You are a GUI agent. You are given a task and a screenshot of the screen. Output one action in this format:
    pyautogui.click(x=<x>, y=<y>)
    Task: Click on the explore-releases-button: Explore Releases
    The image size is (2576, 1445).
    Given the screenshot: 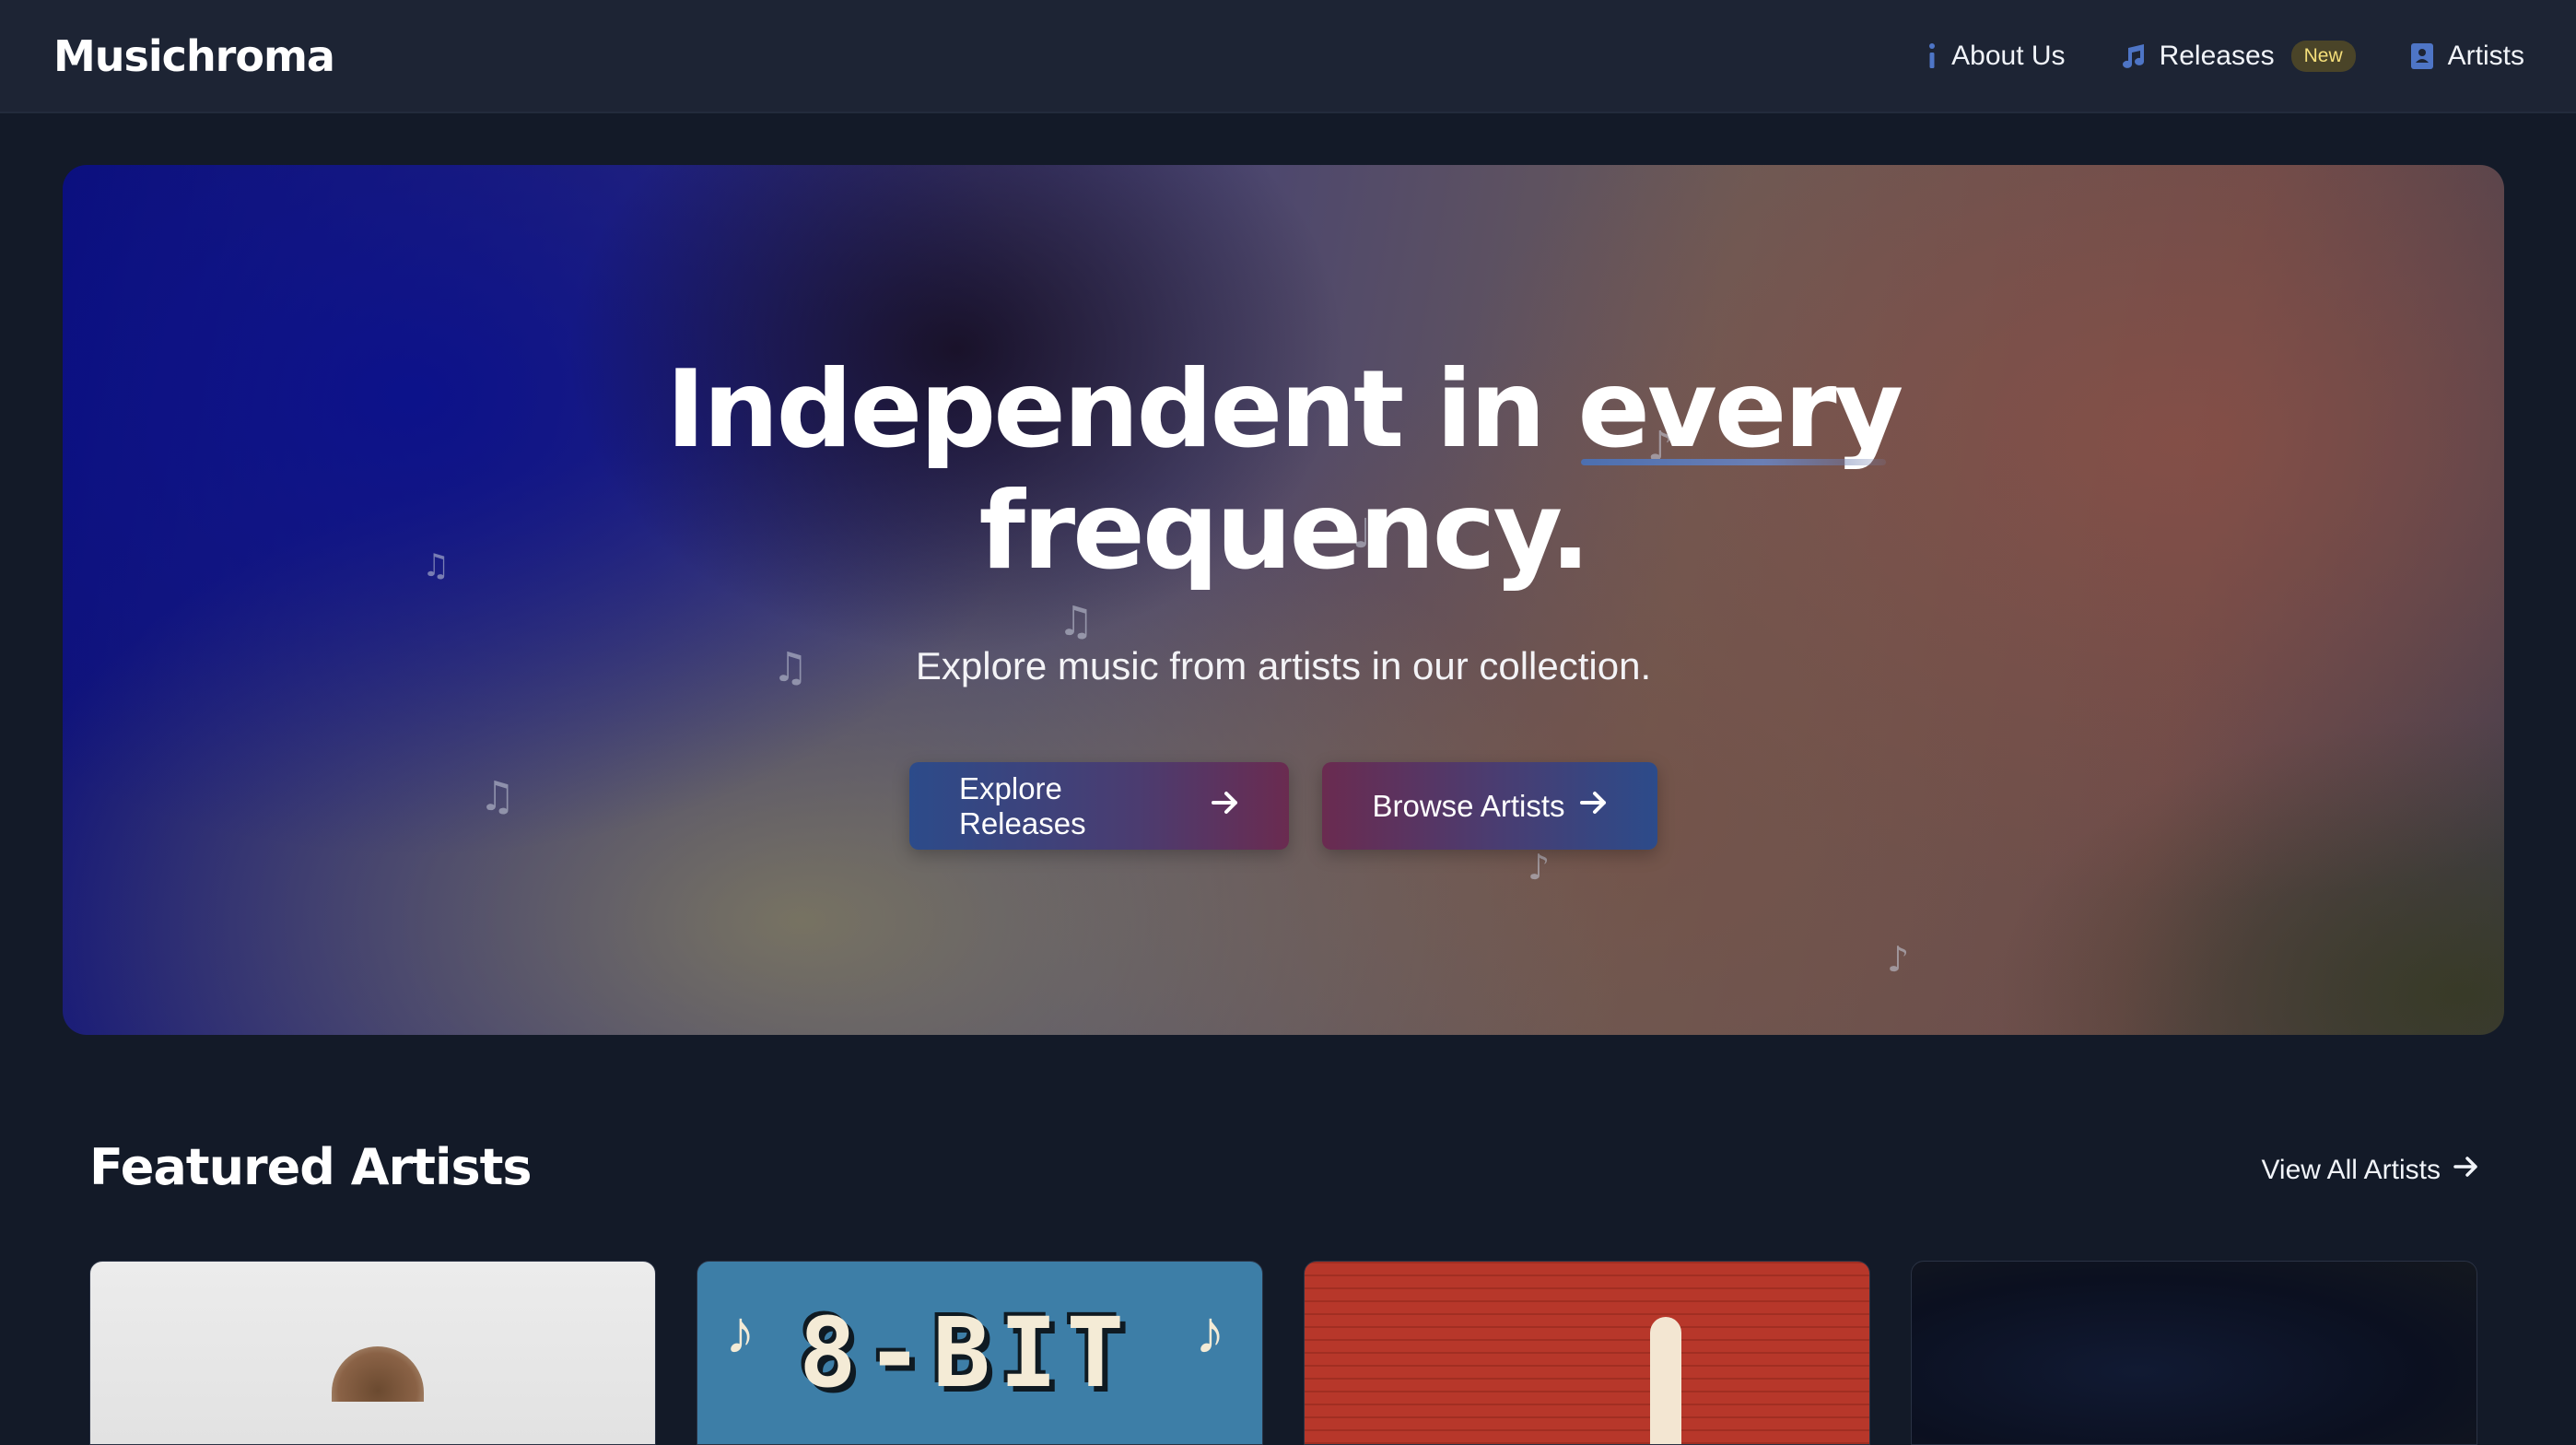 What is the action you would take?
    pyautogui.click(x=1099, y=806)
    